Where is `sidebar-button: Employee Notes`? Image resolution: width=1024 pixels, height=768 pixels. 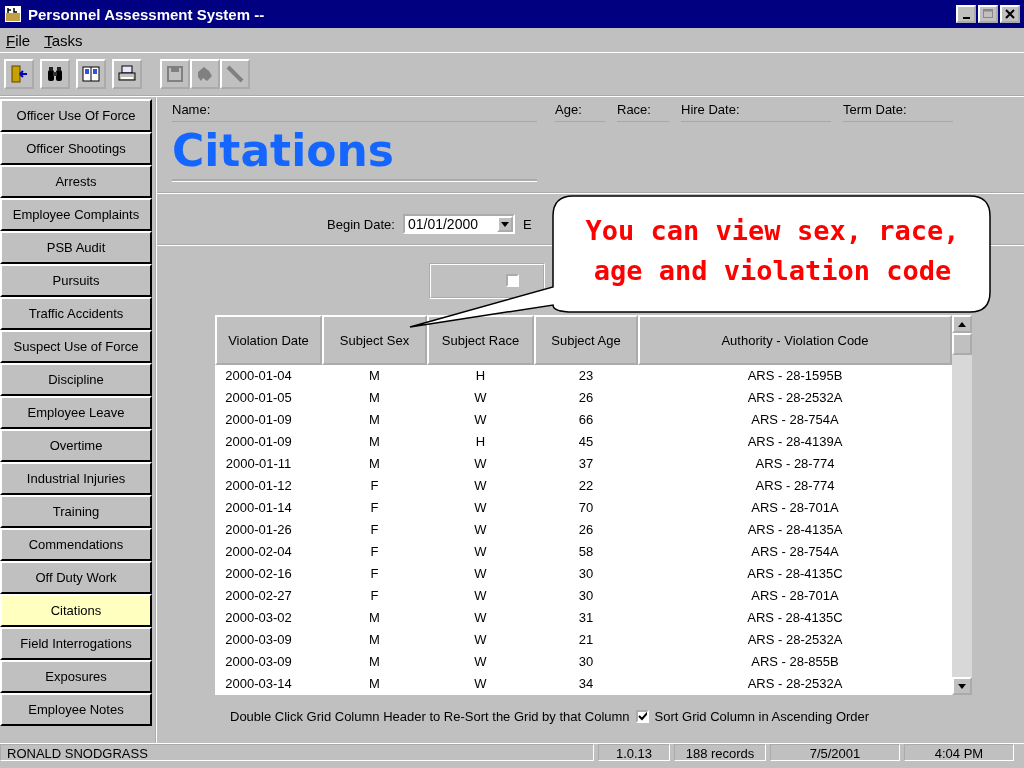 sidebar-button: Employee Notes is located at coordinates (76, 709).